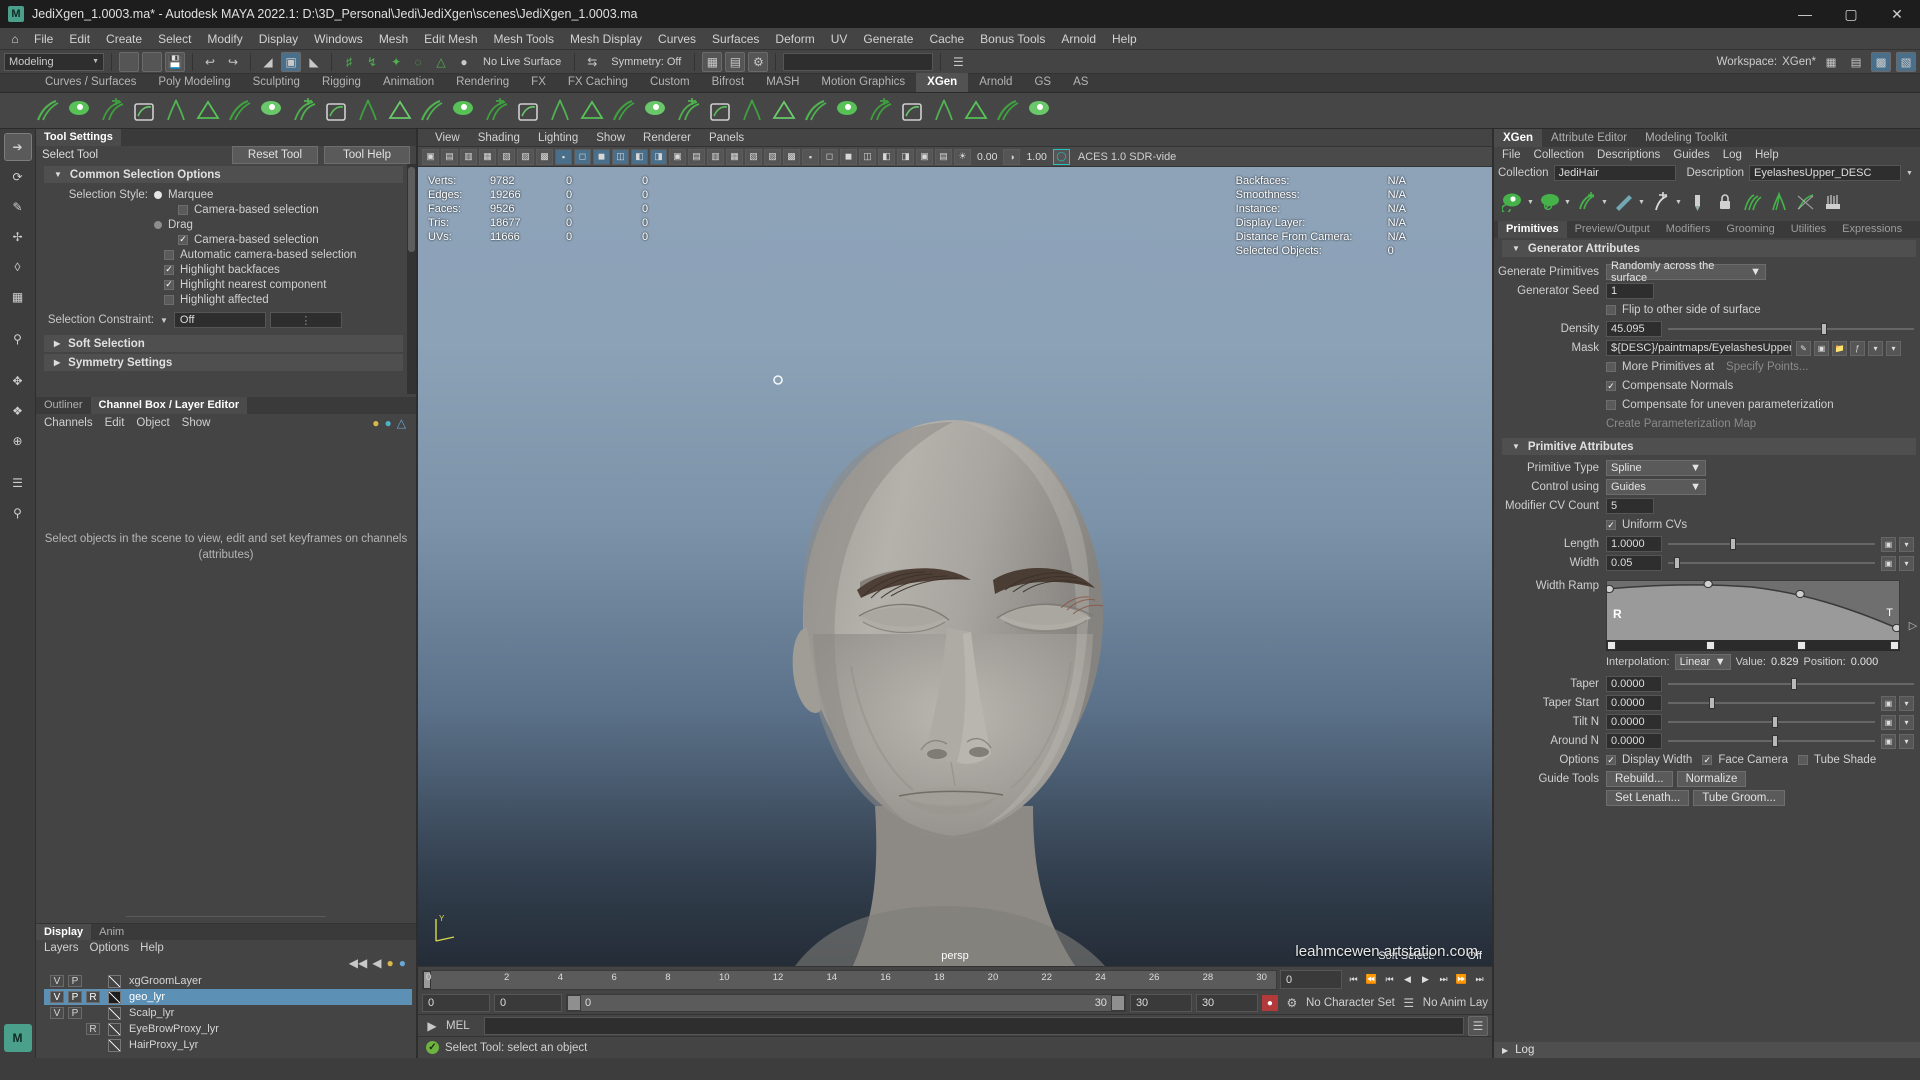 This screenshot has width=1920, height=1080. What do you see at coordinates (863, 82) in the screenshot?
I see `shelf-tab-motion-graphics: Motion Graphics` at bounding box center [863, 82].